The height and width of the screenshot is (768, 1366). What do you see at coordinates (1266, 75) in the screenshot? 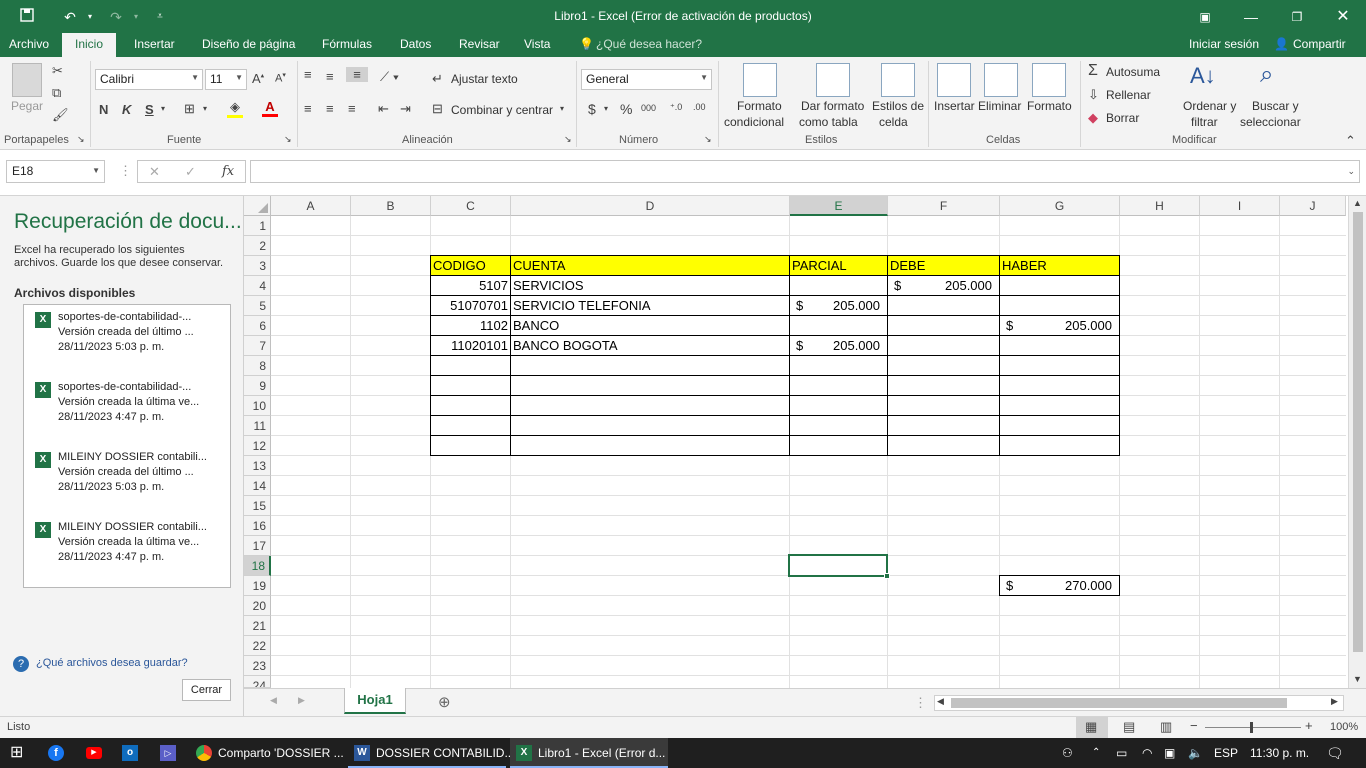
I see `find-select-icon: ⌕` at bounding box center [1266, 75].